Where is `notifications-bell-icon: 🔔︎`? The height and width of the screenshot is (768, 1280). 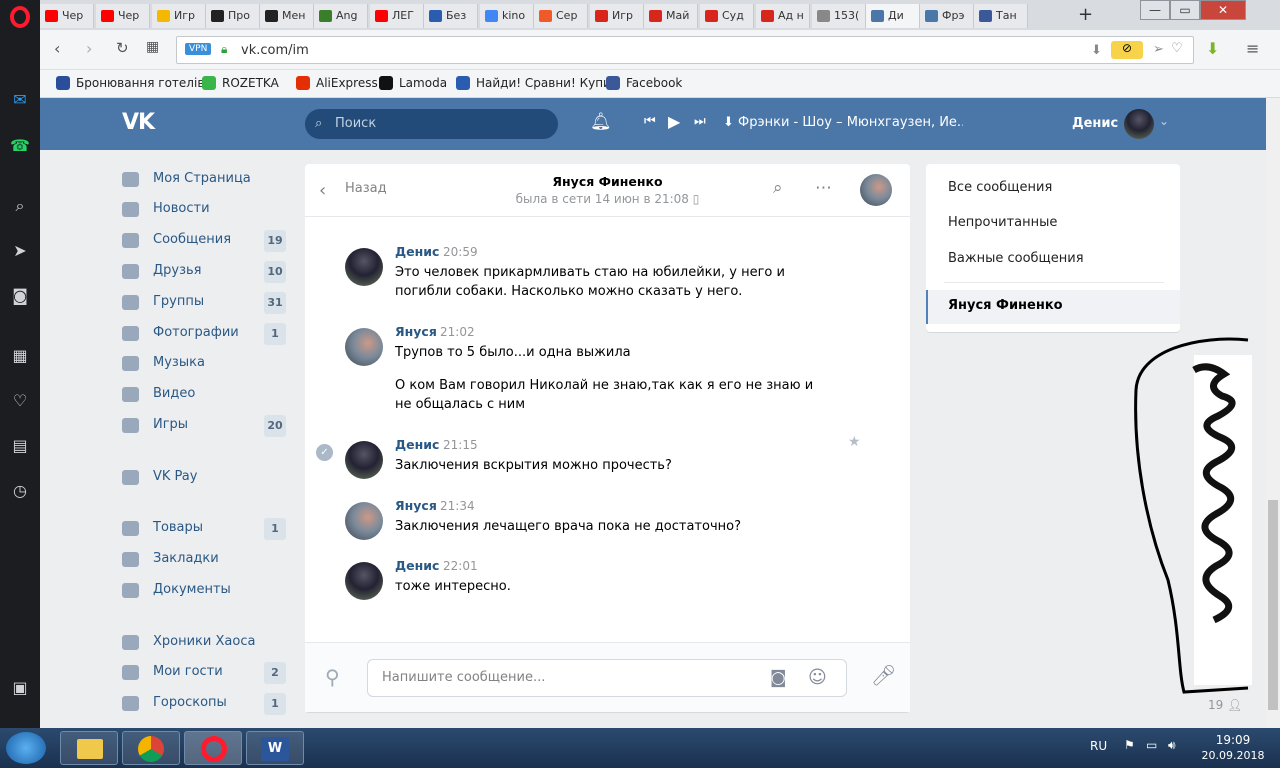
notifications-bell-icon: 🔔︎ is located at coordinates (601, 122).